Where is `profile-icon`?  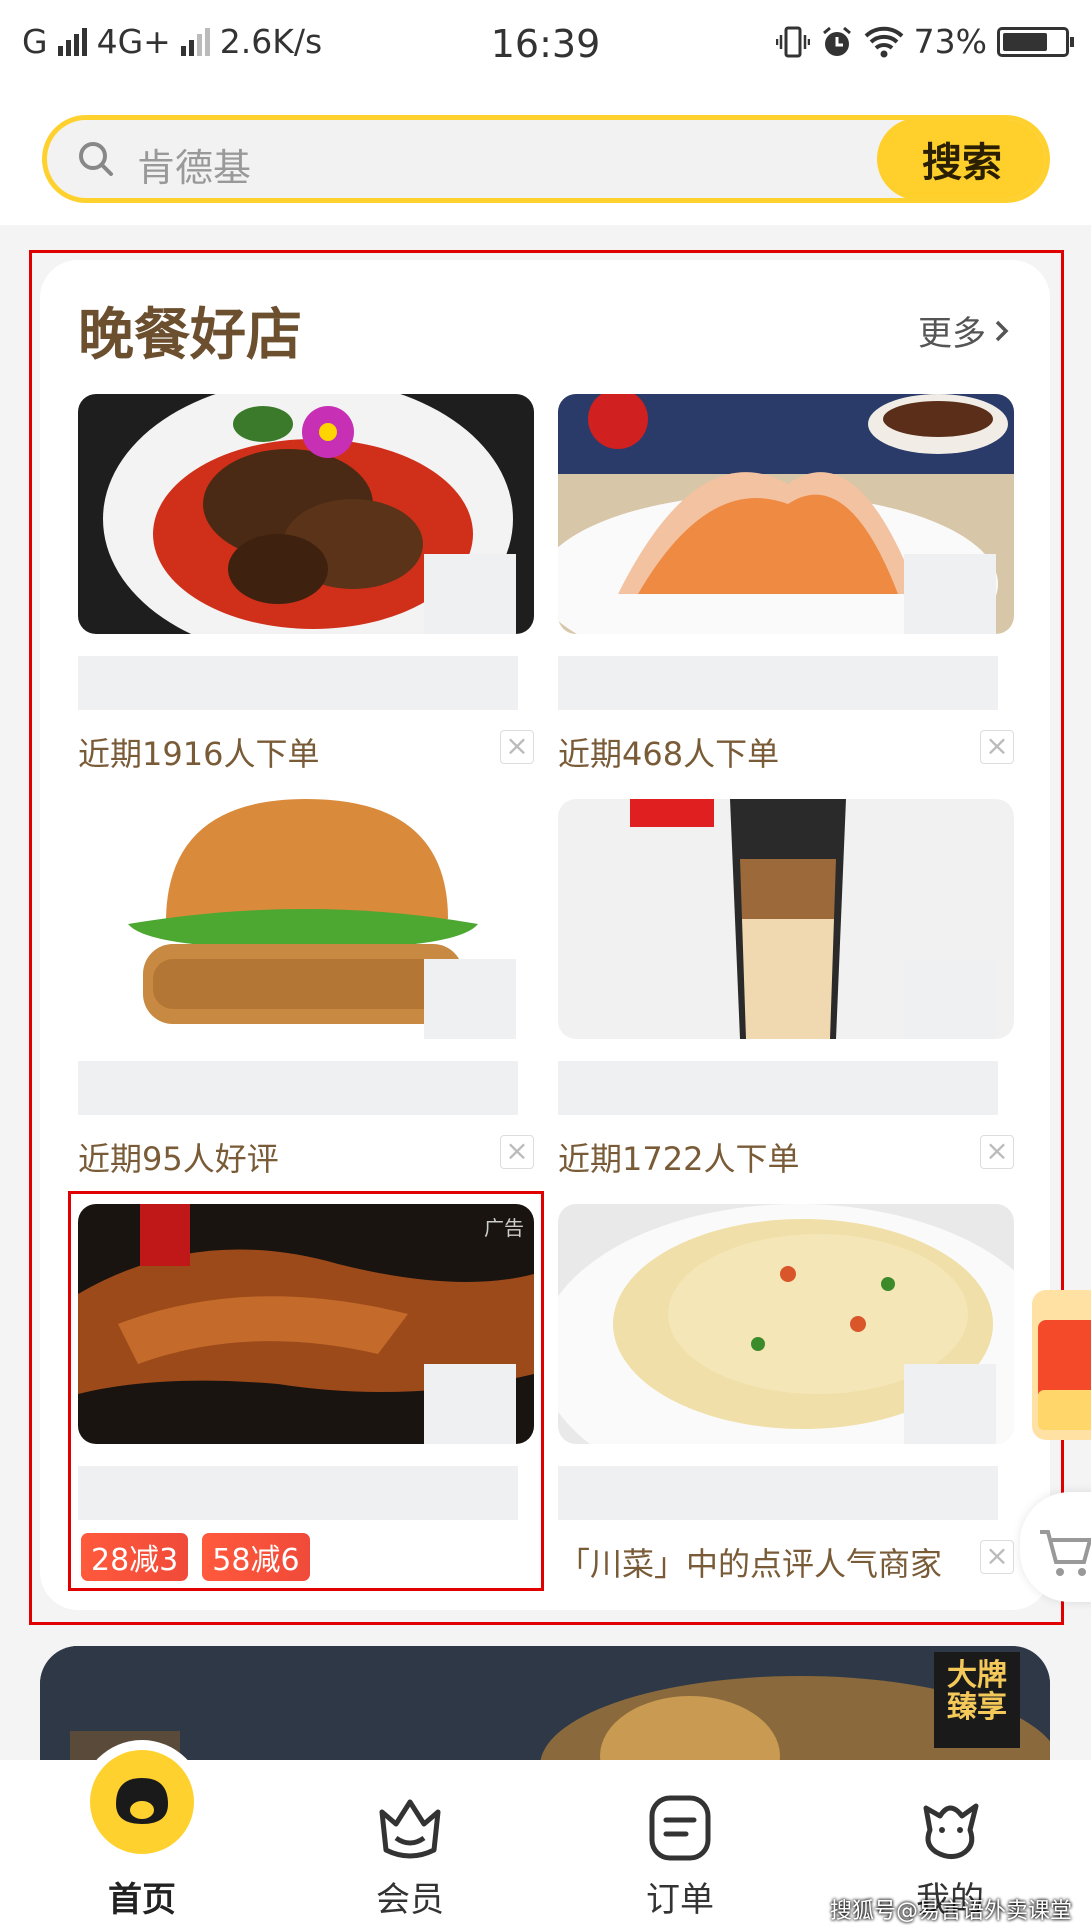 profile-icon is located at coordinates (951, 1831).